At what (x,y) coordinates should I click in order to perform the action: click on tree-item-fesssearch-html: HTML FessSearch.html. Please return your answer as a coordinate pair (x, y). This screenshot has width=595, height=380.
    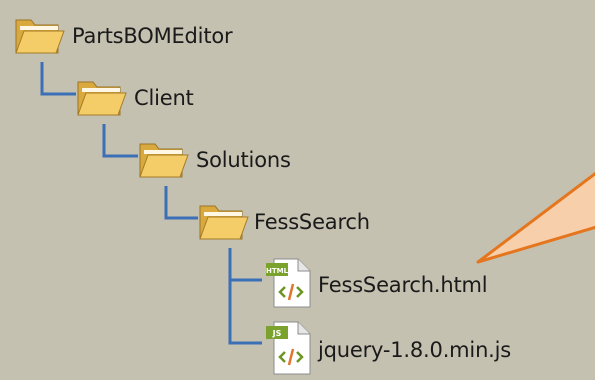
    Looking at the image, I should click on (376, 285).